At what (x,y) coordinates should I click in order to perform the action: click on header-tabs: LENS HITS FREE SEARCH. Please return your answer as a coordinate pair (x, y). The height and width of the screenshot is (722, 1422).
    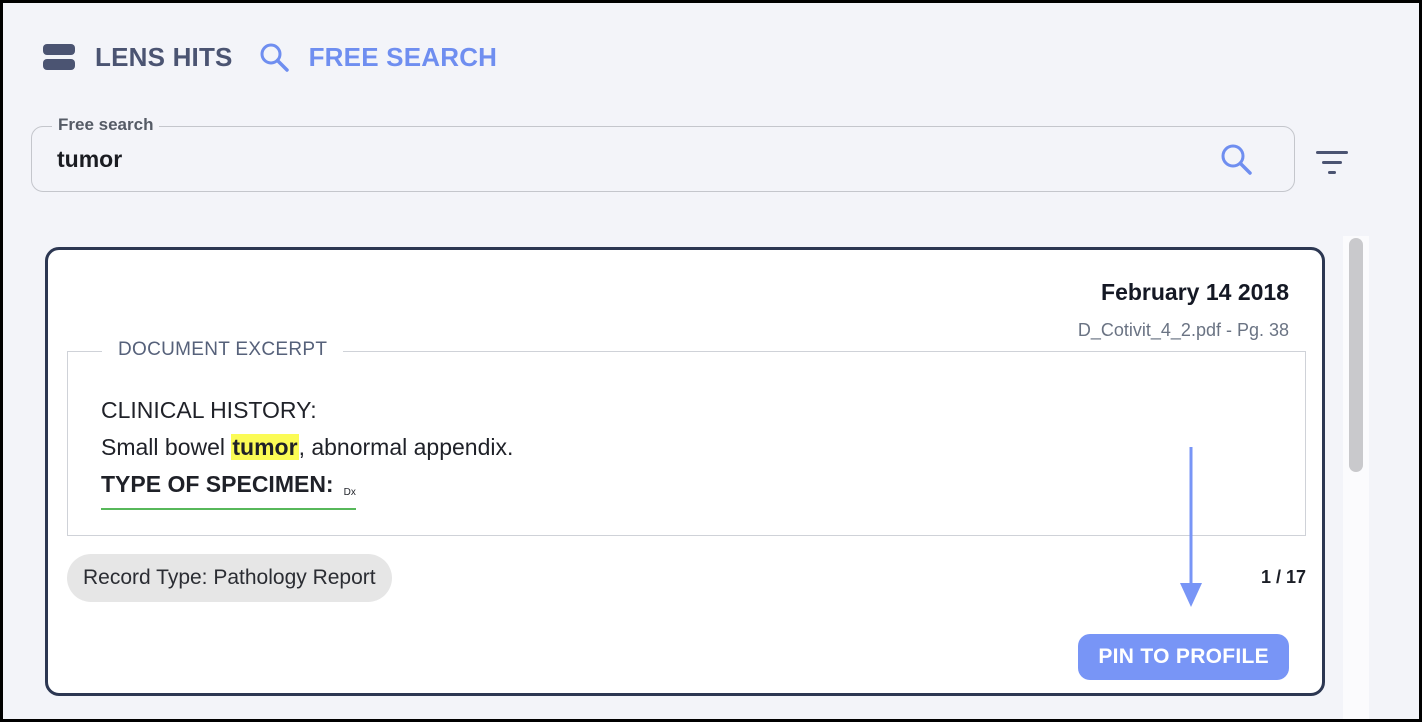
    Looking at the image, I should click on (270, 57).